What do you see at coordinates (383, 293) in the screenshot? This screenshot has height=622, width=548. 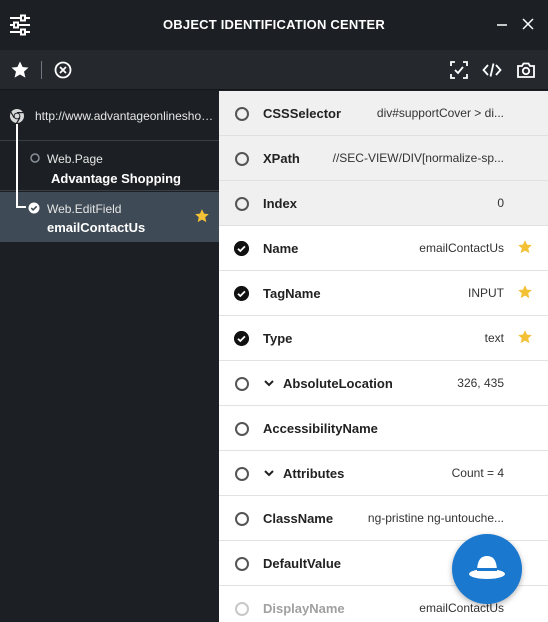 I see `property-row: TagName INPUT` at bounding box center [383, 293].